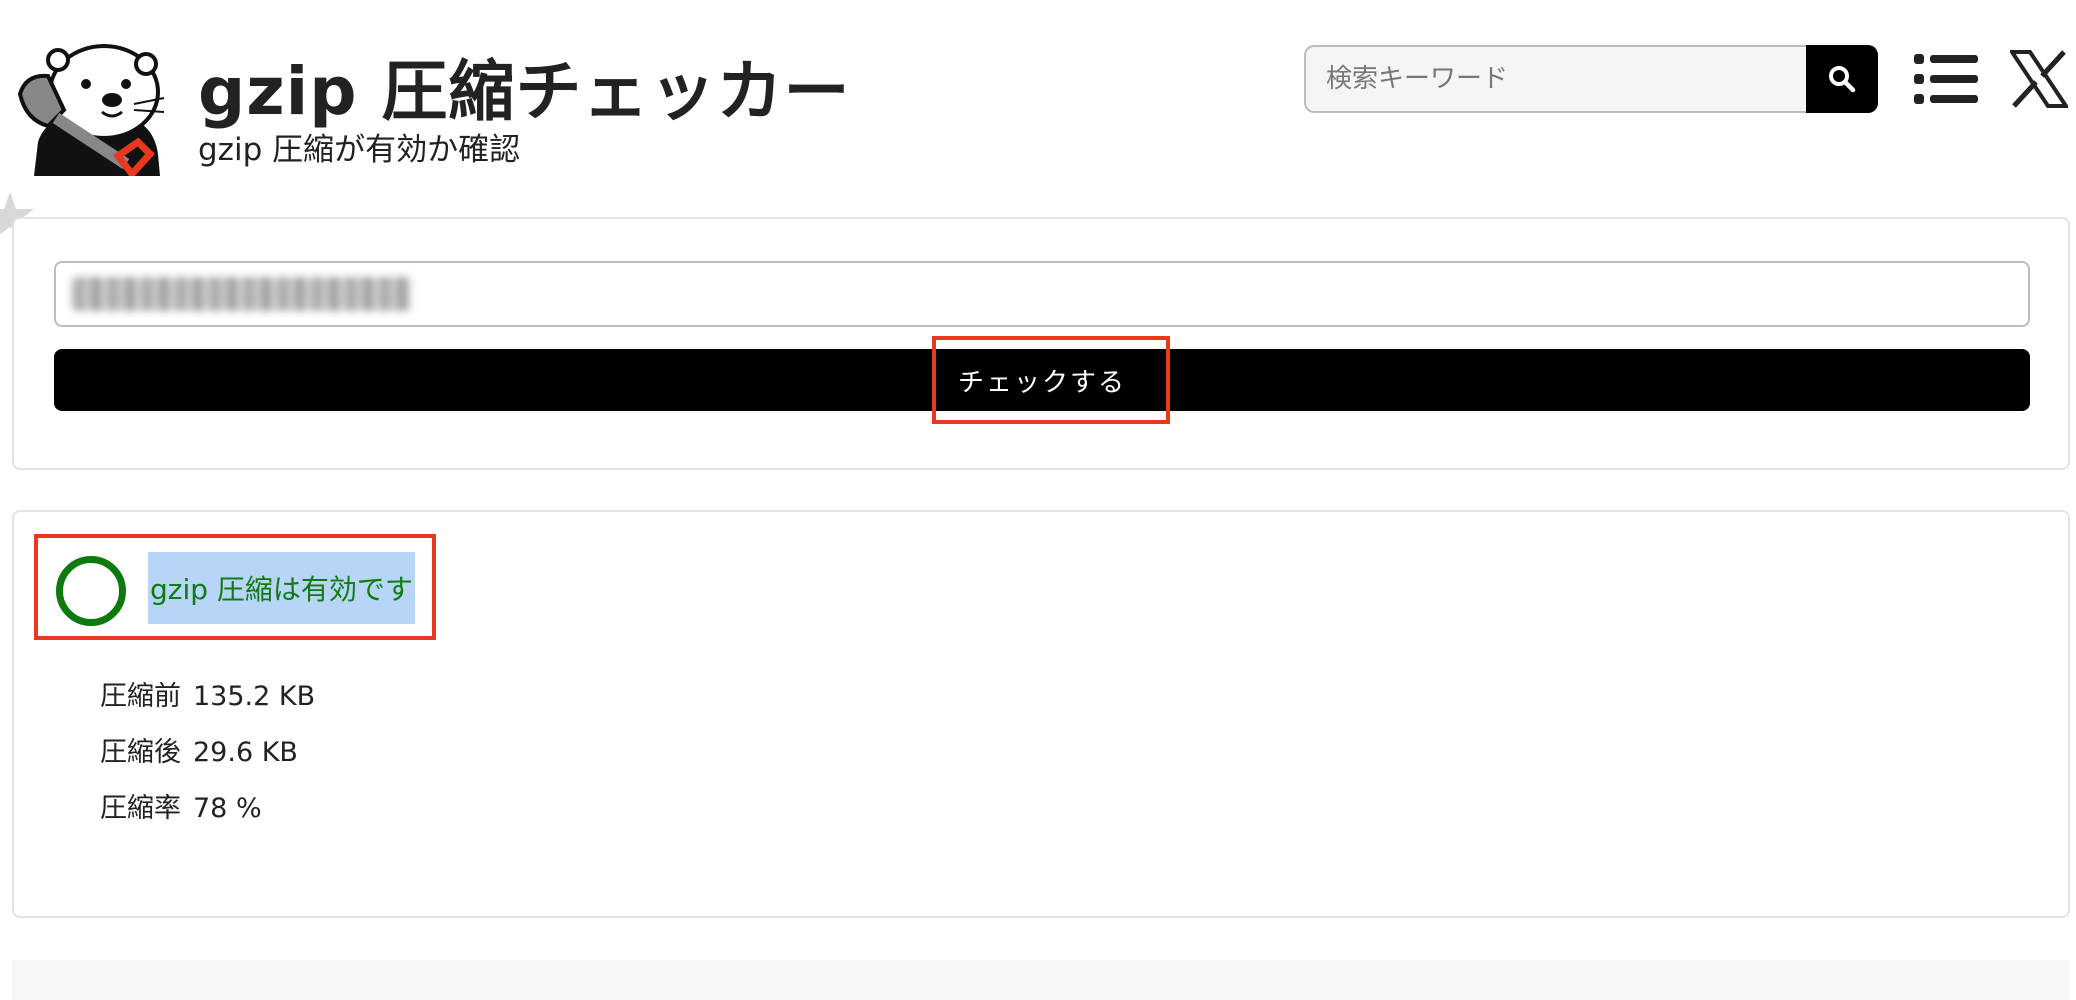 The width and height of the screenshot is (2076, 1000). I want to click on compression-stats: 圧縮前 135.2 KB 圧縮後 29.6 KB 圧縮率 78 %, so click(207, 758).